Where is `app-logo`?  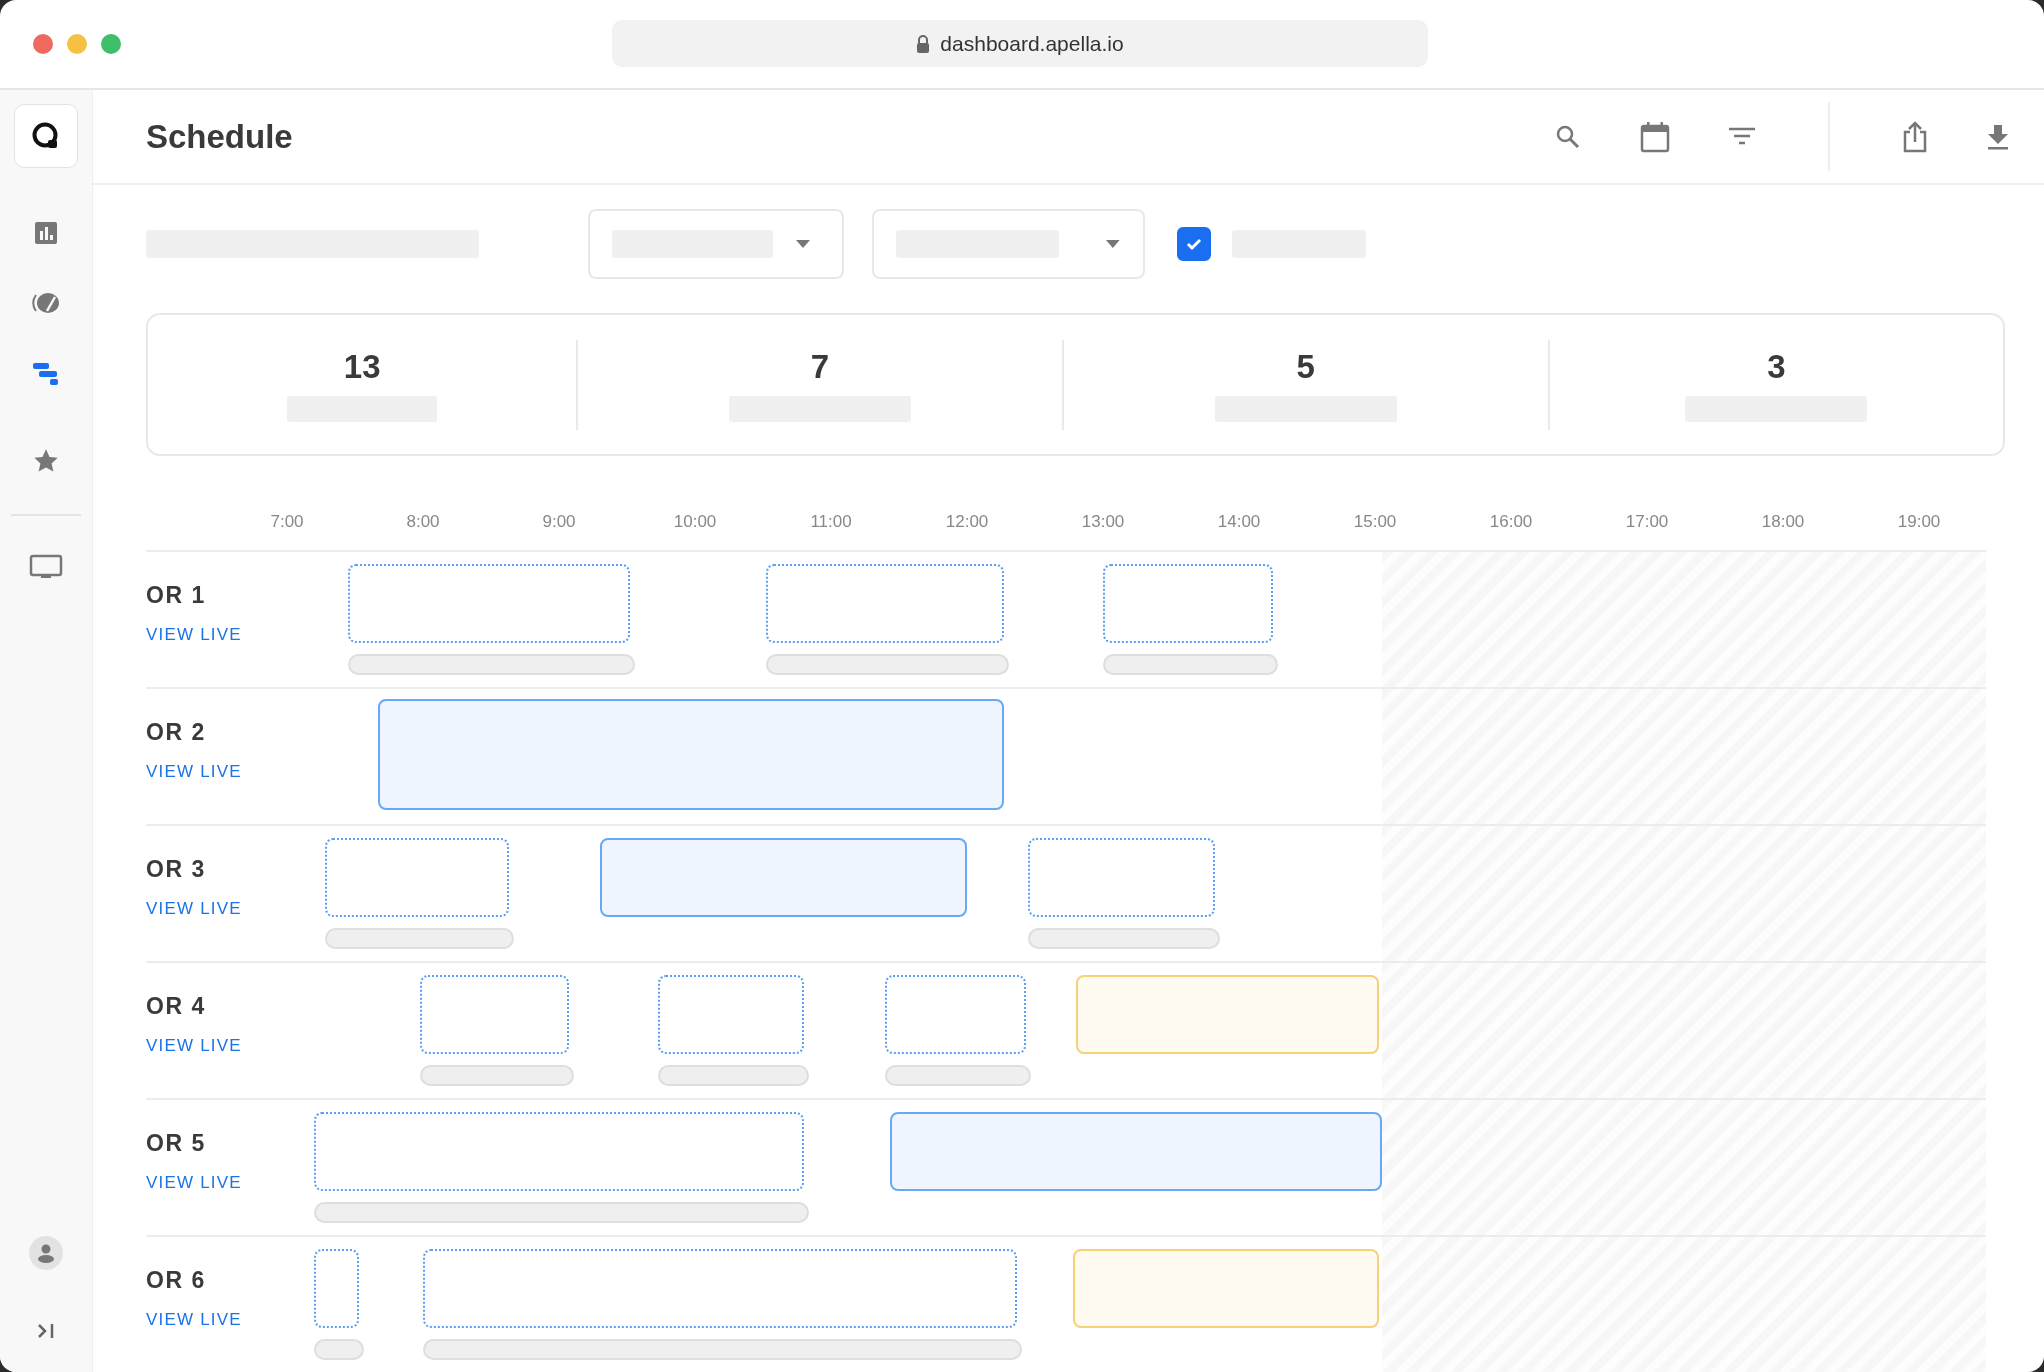
app-logo is located at coordinates (46, 136).